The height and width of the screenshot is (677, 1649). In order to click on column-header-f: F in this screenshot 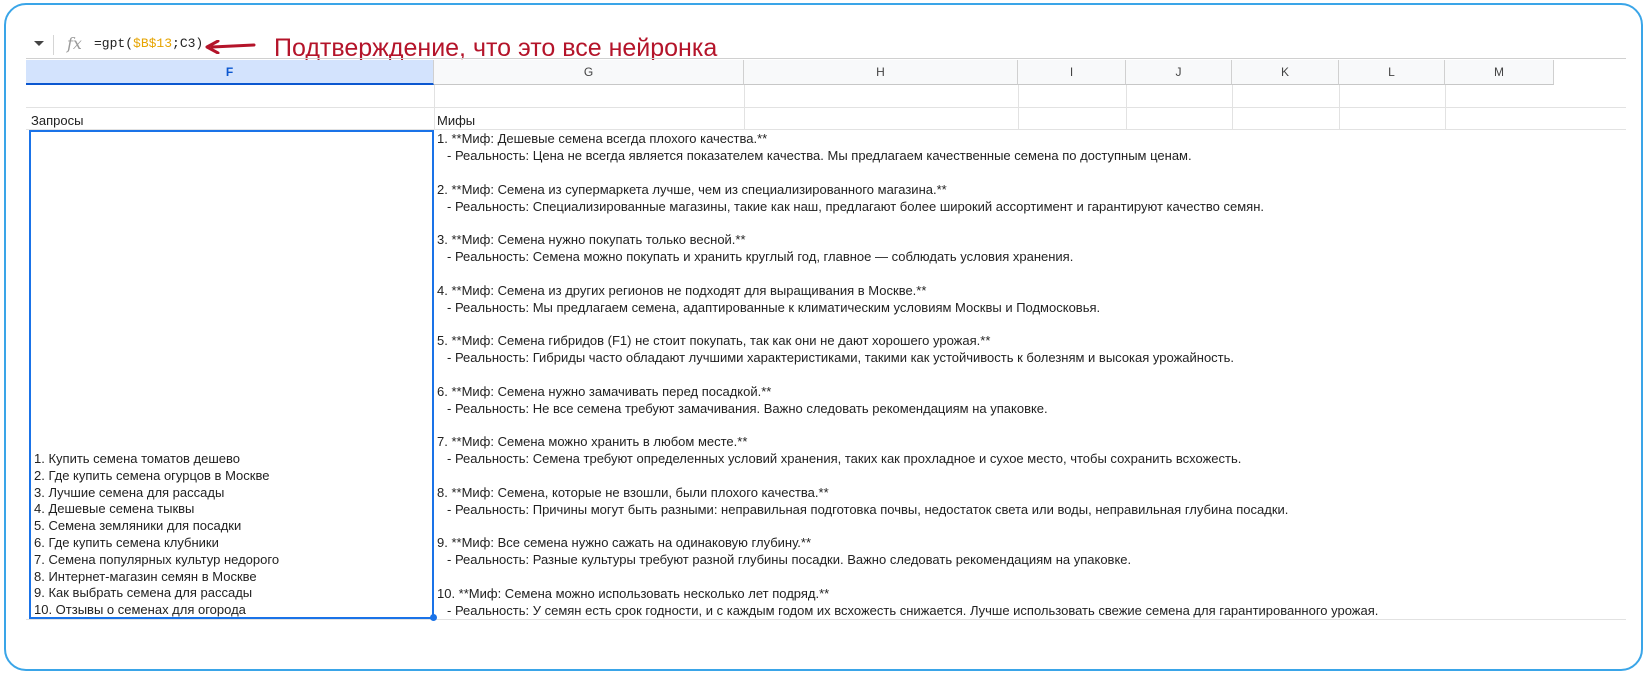, I will do `click(230, 72)`.